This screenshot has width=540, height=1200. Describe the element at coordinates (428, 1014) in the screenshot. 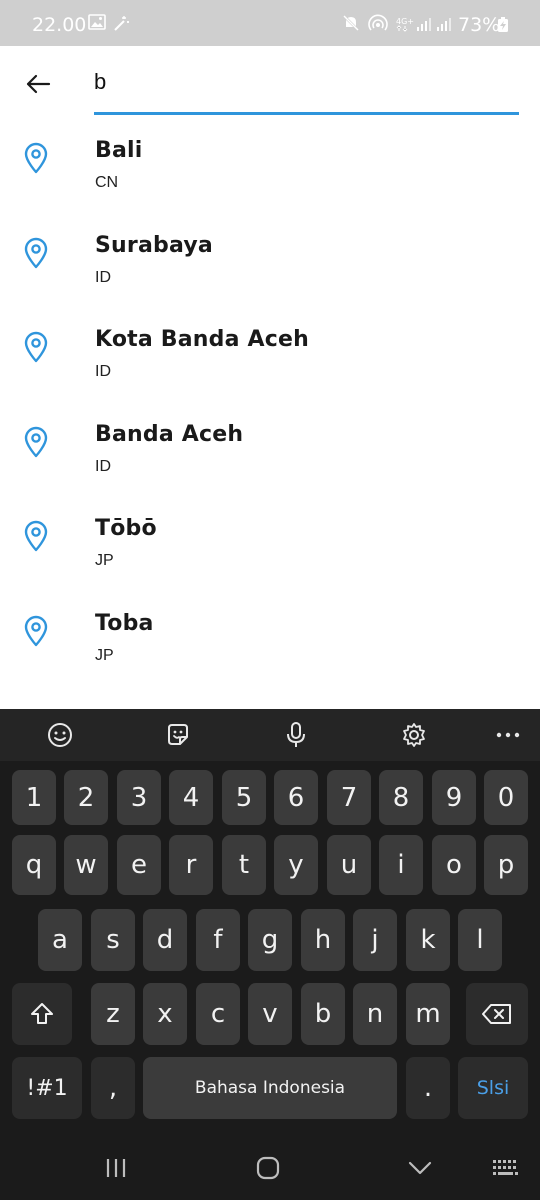

I see `key-m: m` at that location.